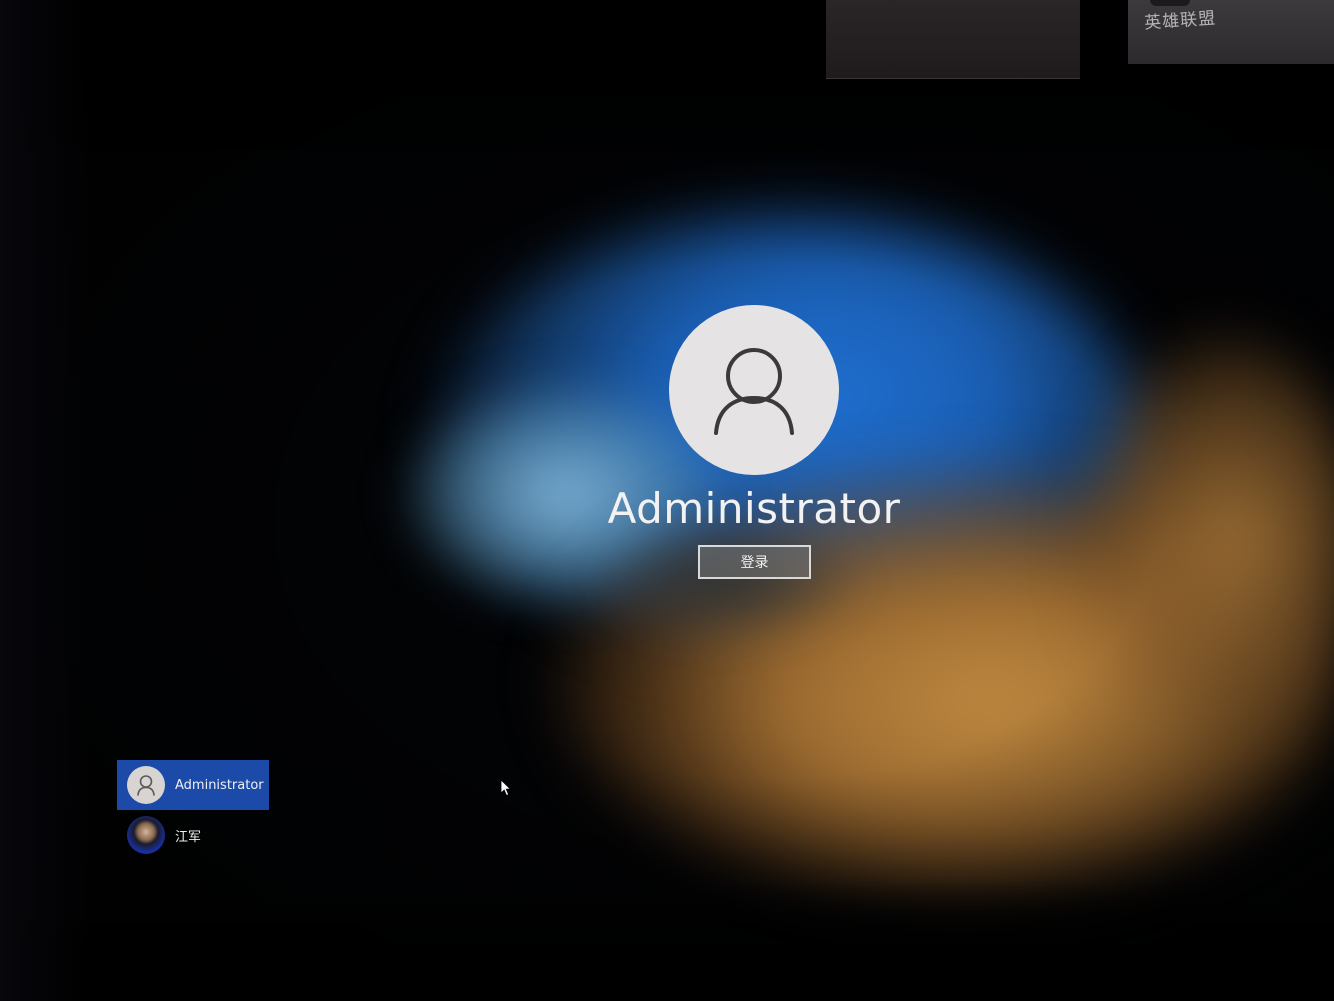 This screenshot has width=1334, height=1001. What do you see at coordinates (45, 500) in the screenshot?
I see `left-shade` at bounding box center [45, 500].